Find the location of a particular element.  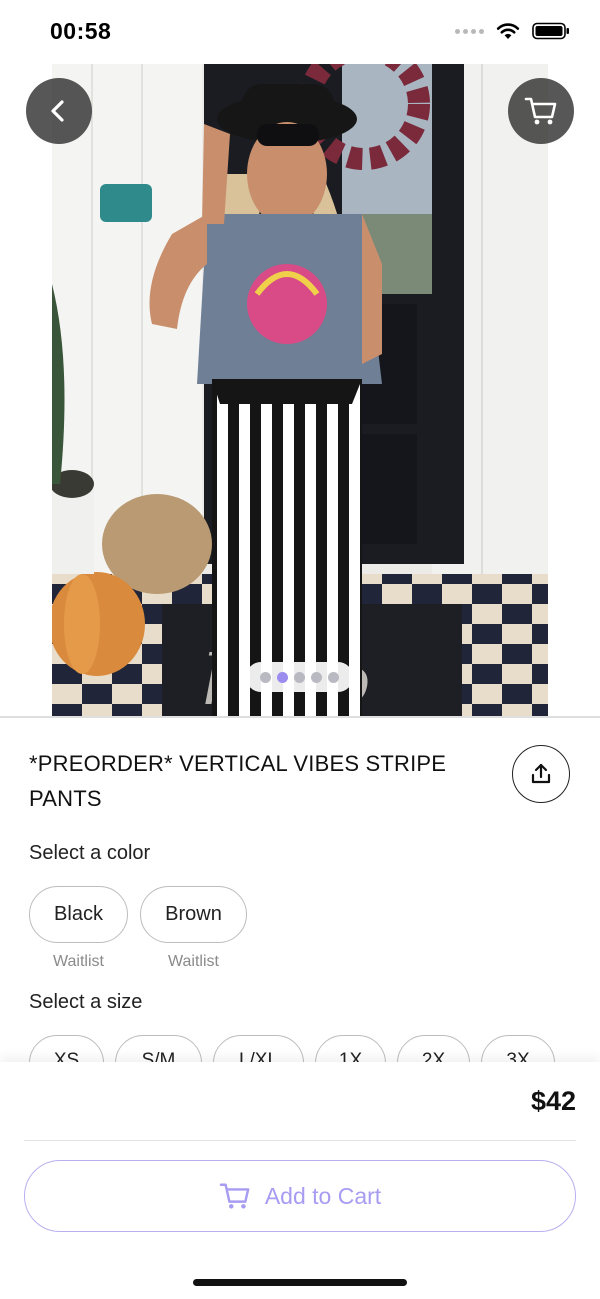

battery-icon is located at coordinates (550, 31).